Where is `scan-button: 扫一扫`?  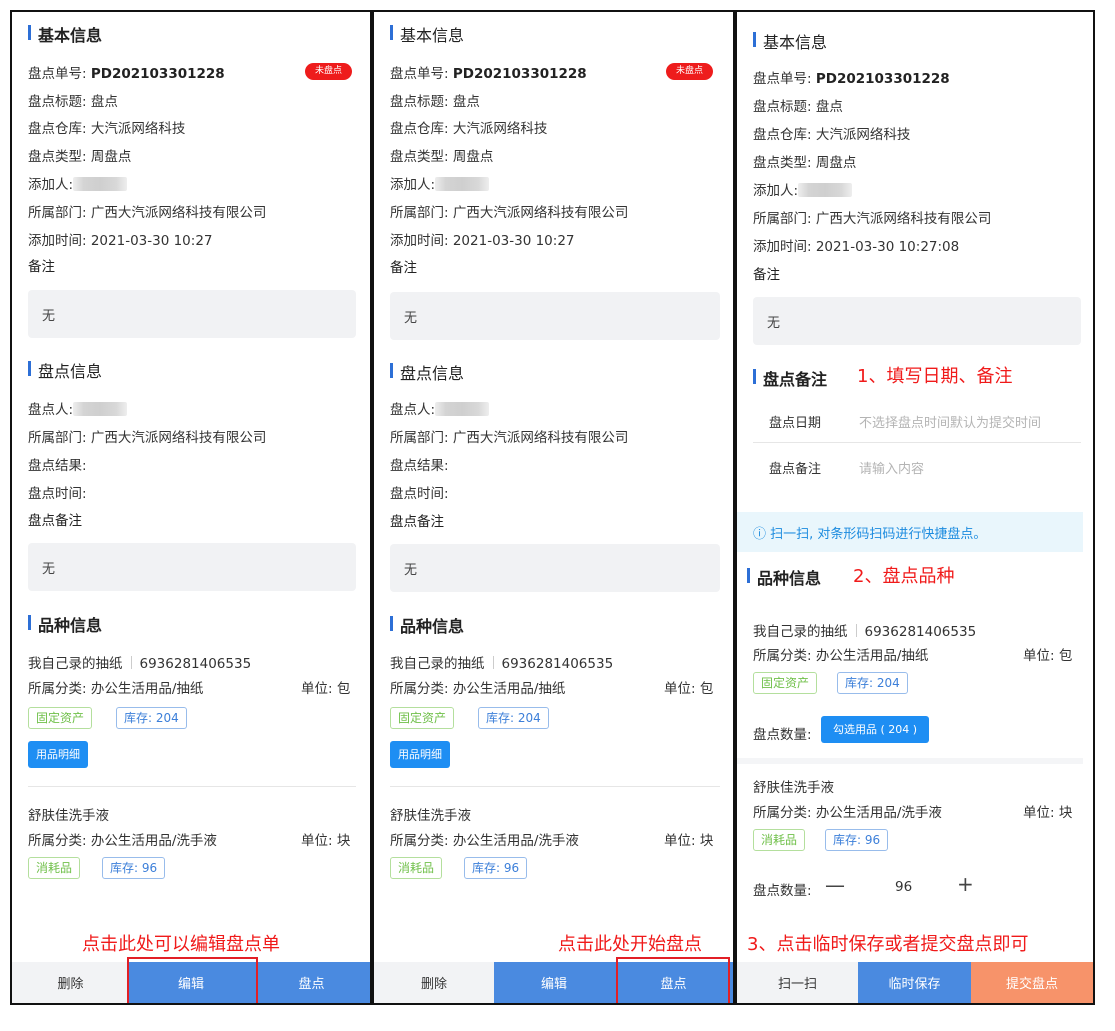
scan-button: 扫一扫 is located at coordinates (797, 982).